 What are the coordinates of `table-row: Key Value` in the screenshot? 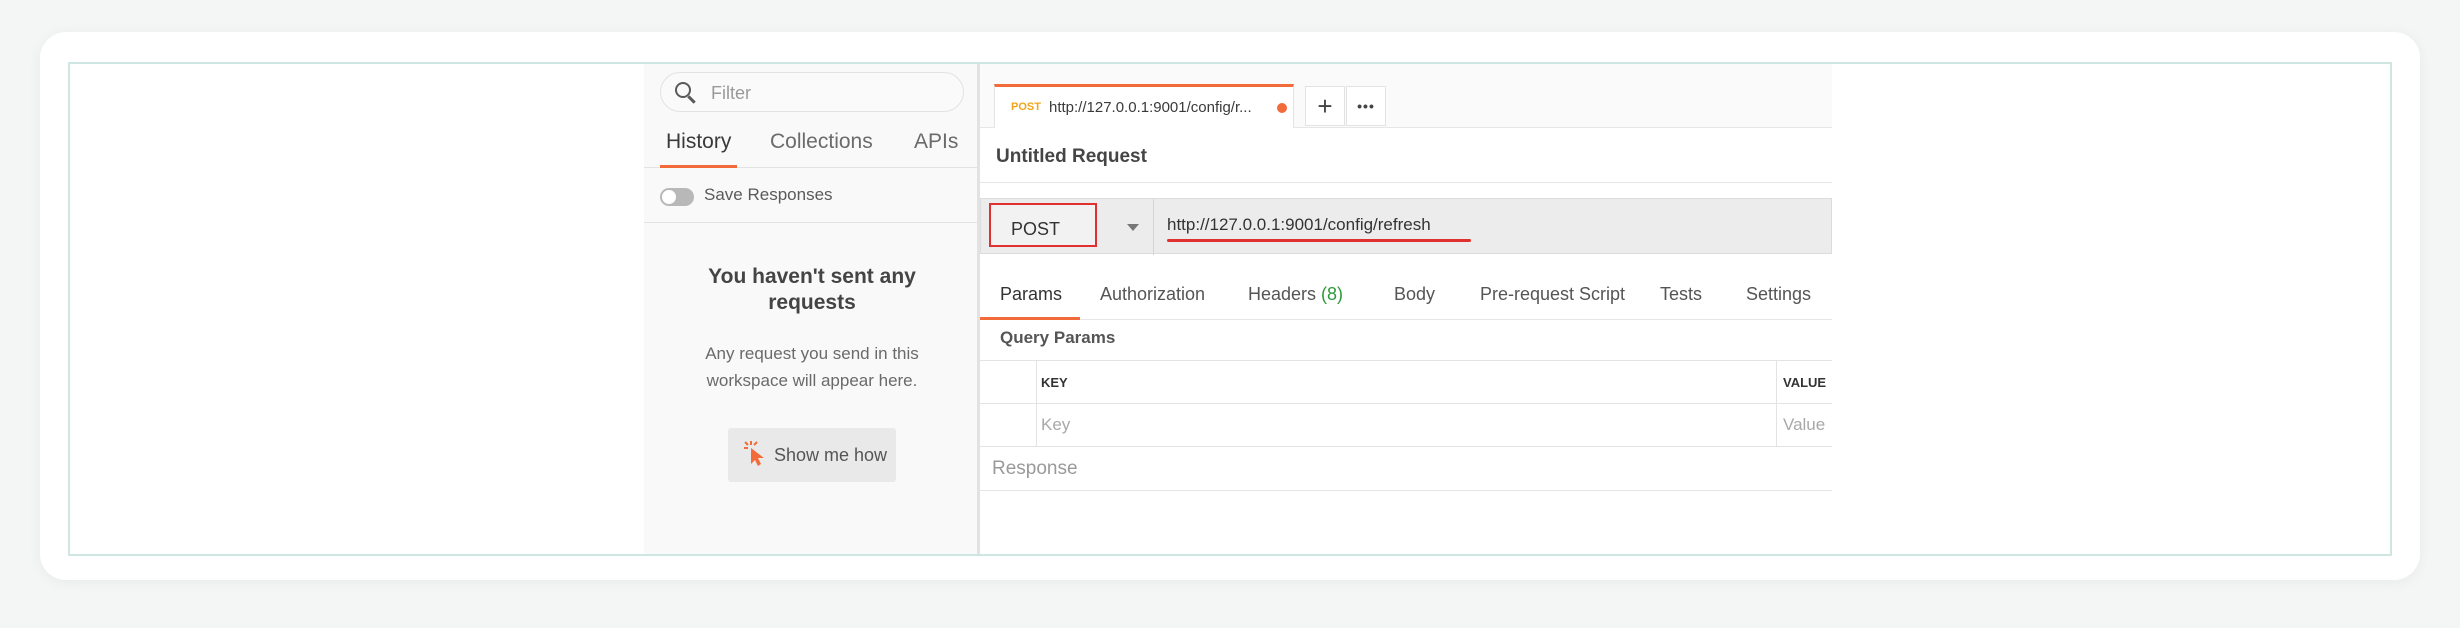 It's located at (1406, 425).